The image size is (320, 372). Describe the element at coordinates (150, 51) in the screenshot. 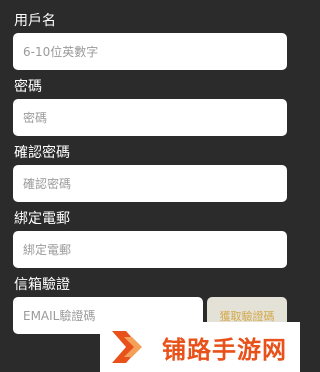

I see `username-input` at that location.